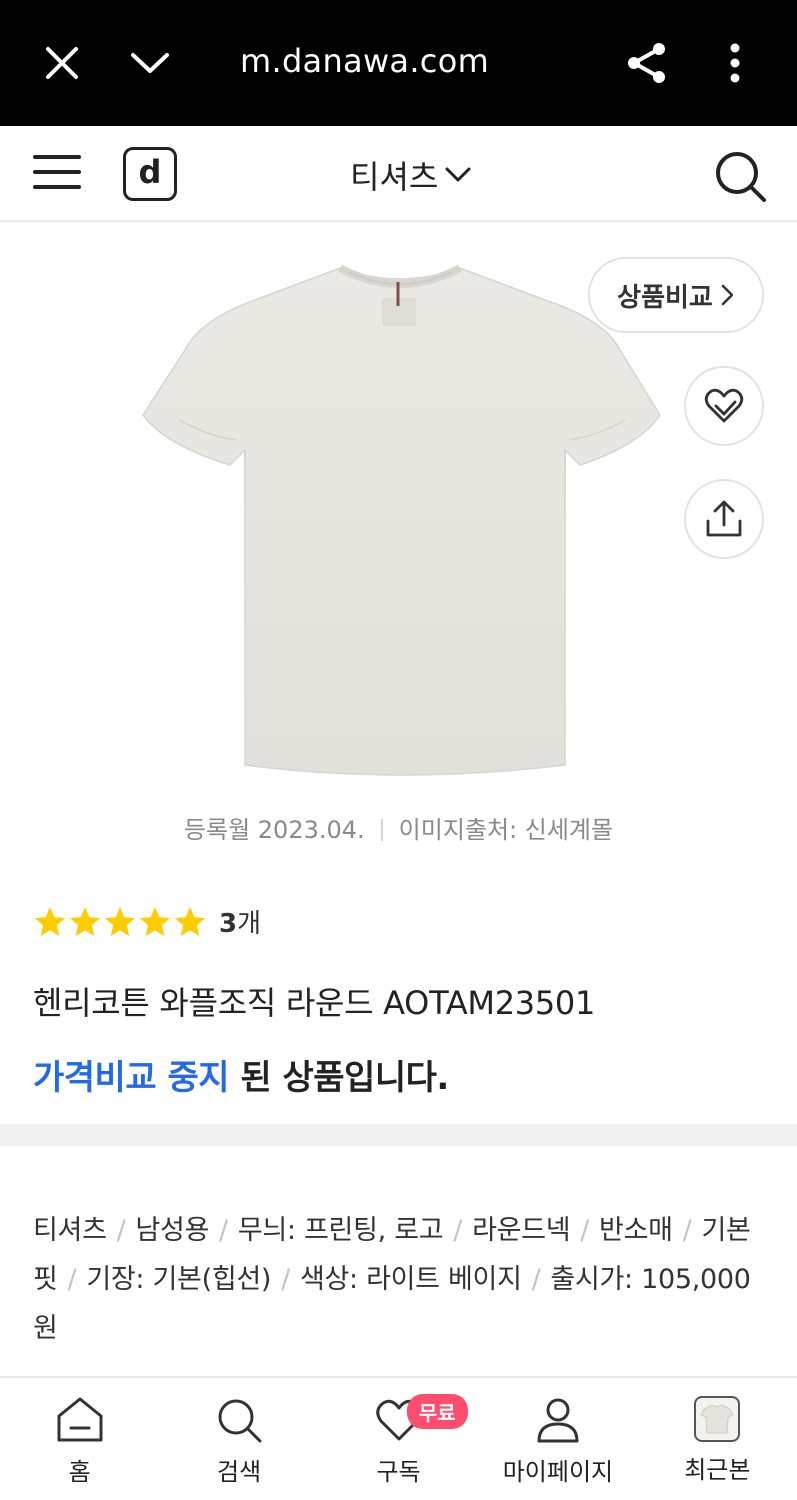 This screenshot has width=797, height=1500. Describe the element at coordinates (665, 297) in the screenshot. I see `compare-products-label: 상품비교` at that location.